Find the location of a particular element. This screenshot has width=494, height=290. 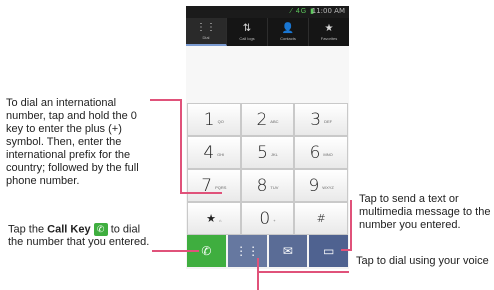

status-time: 11:00 AM is located at coordinates (328, 11).